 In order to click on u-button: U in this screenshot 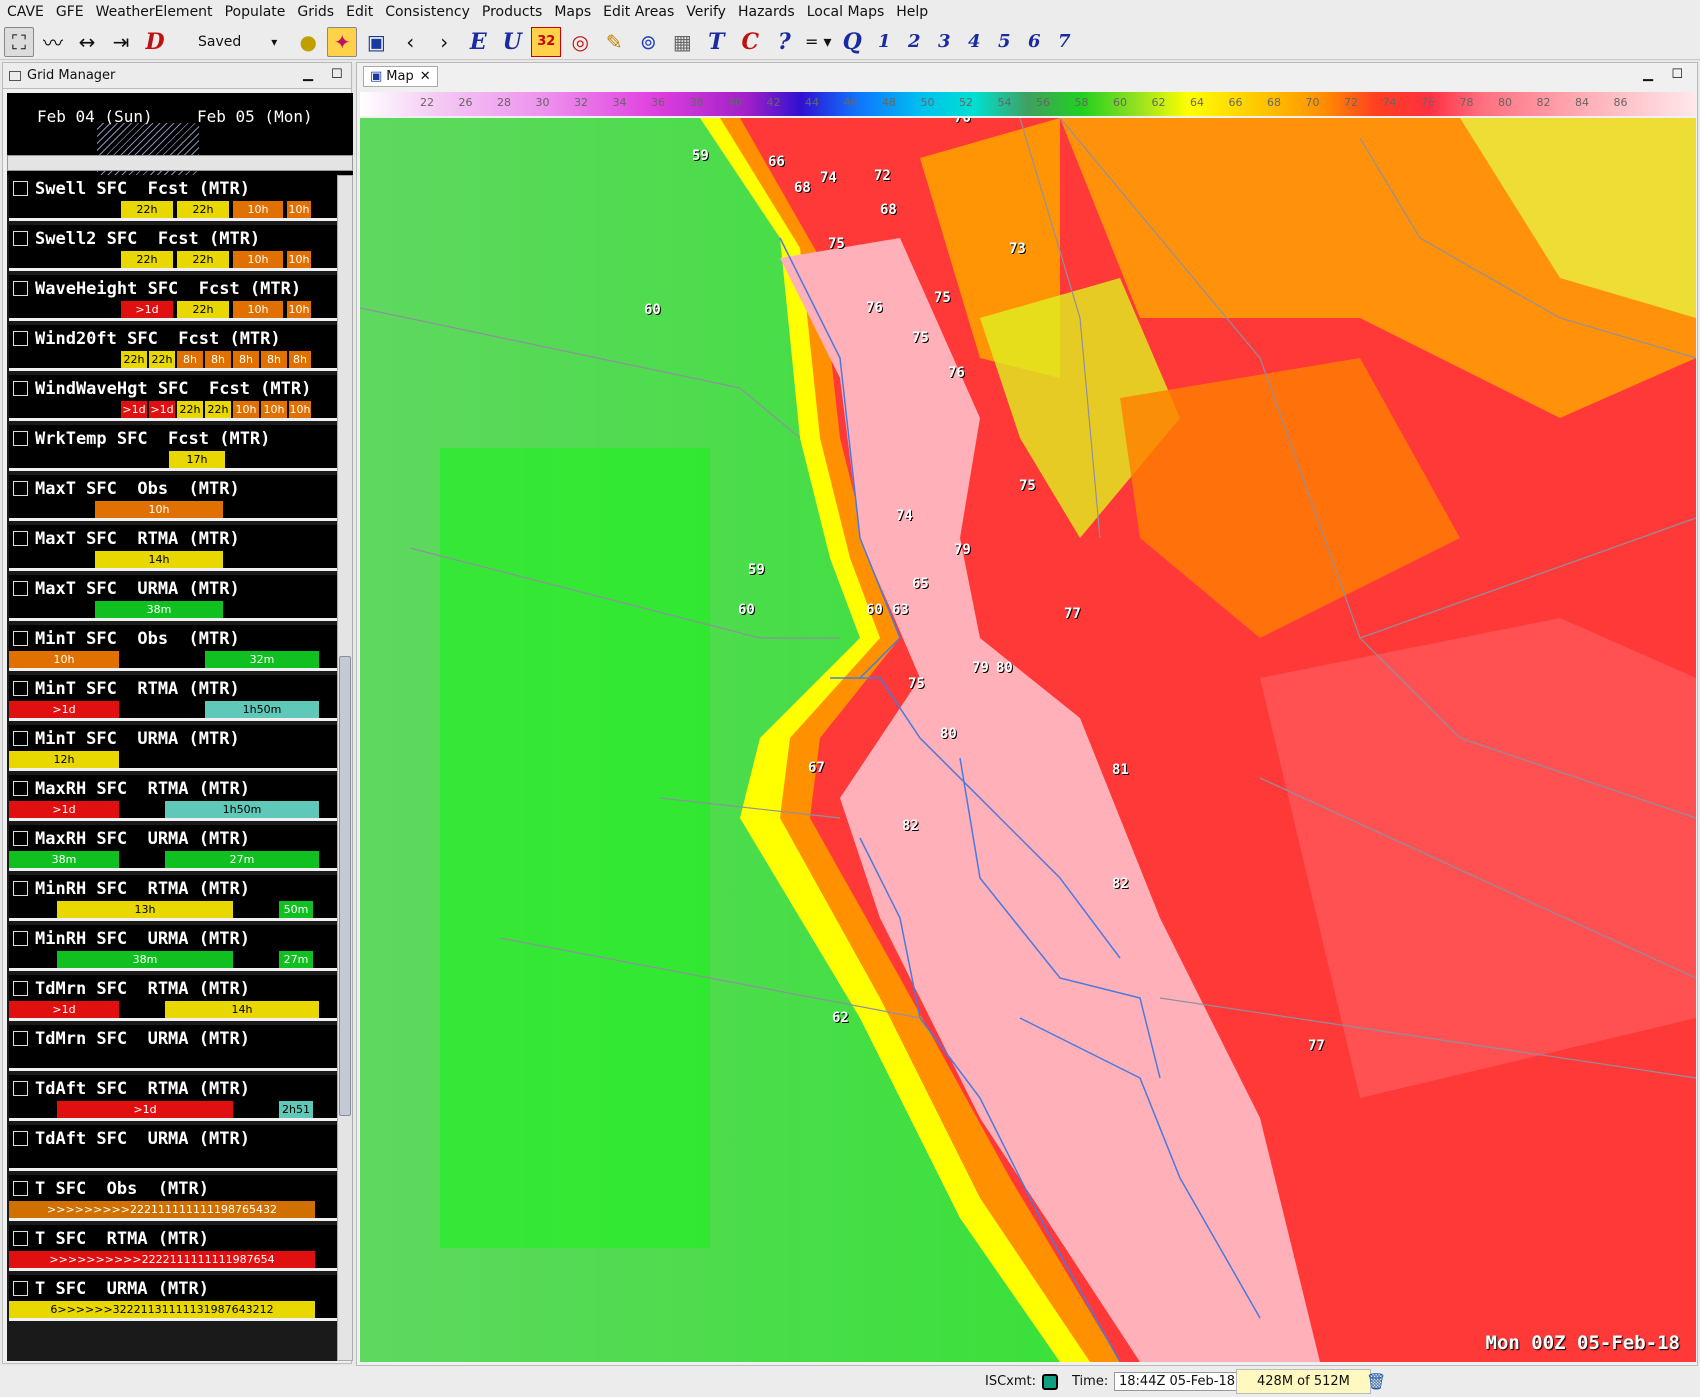, I will do `click(512, 42)`.